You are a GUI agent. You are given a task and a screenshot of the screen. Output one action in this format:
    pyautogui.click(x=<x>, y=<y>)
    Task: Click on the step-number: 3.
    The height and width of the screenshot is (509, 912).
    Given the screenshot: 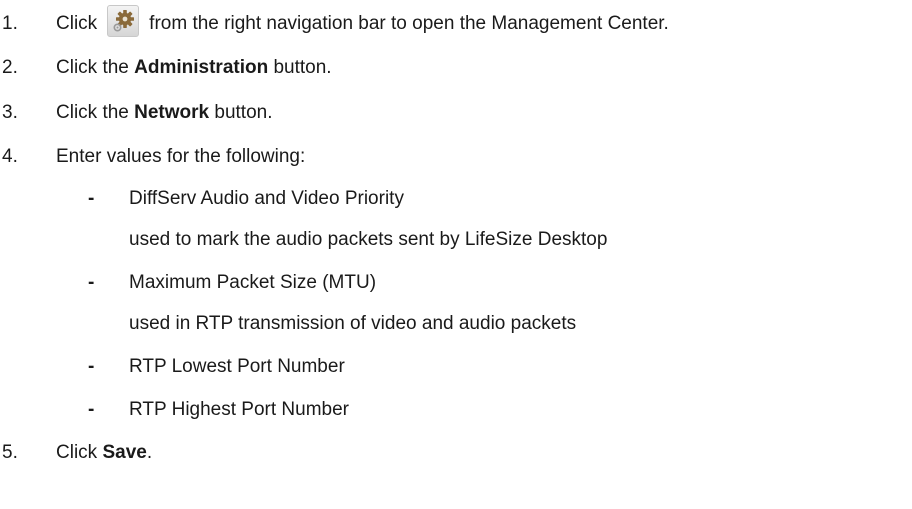 What is the action you would take?
    pyautogui.click(x=10, y=112)
    